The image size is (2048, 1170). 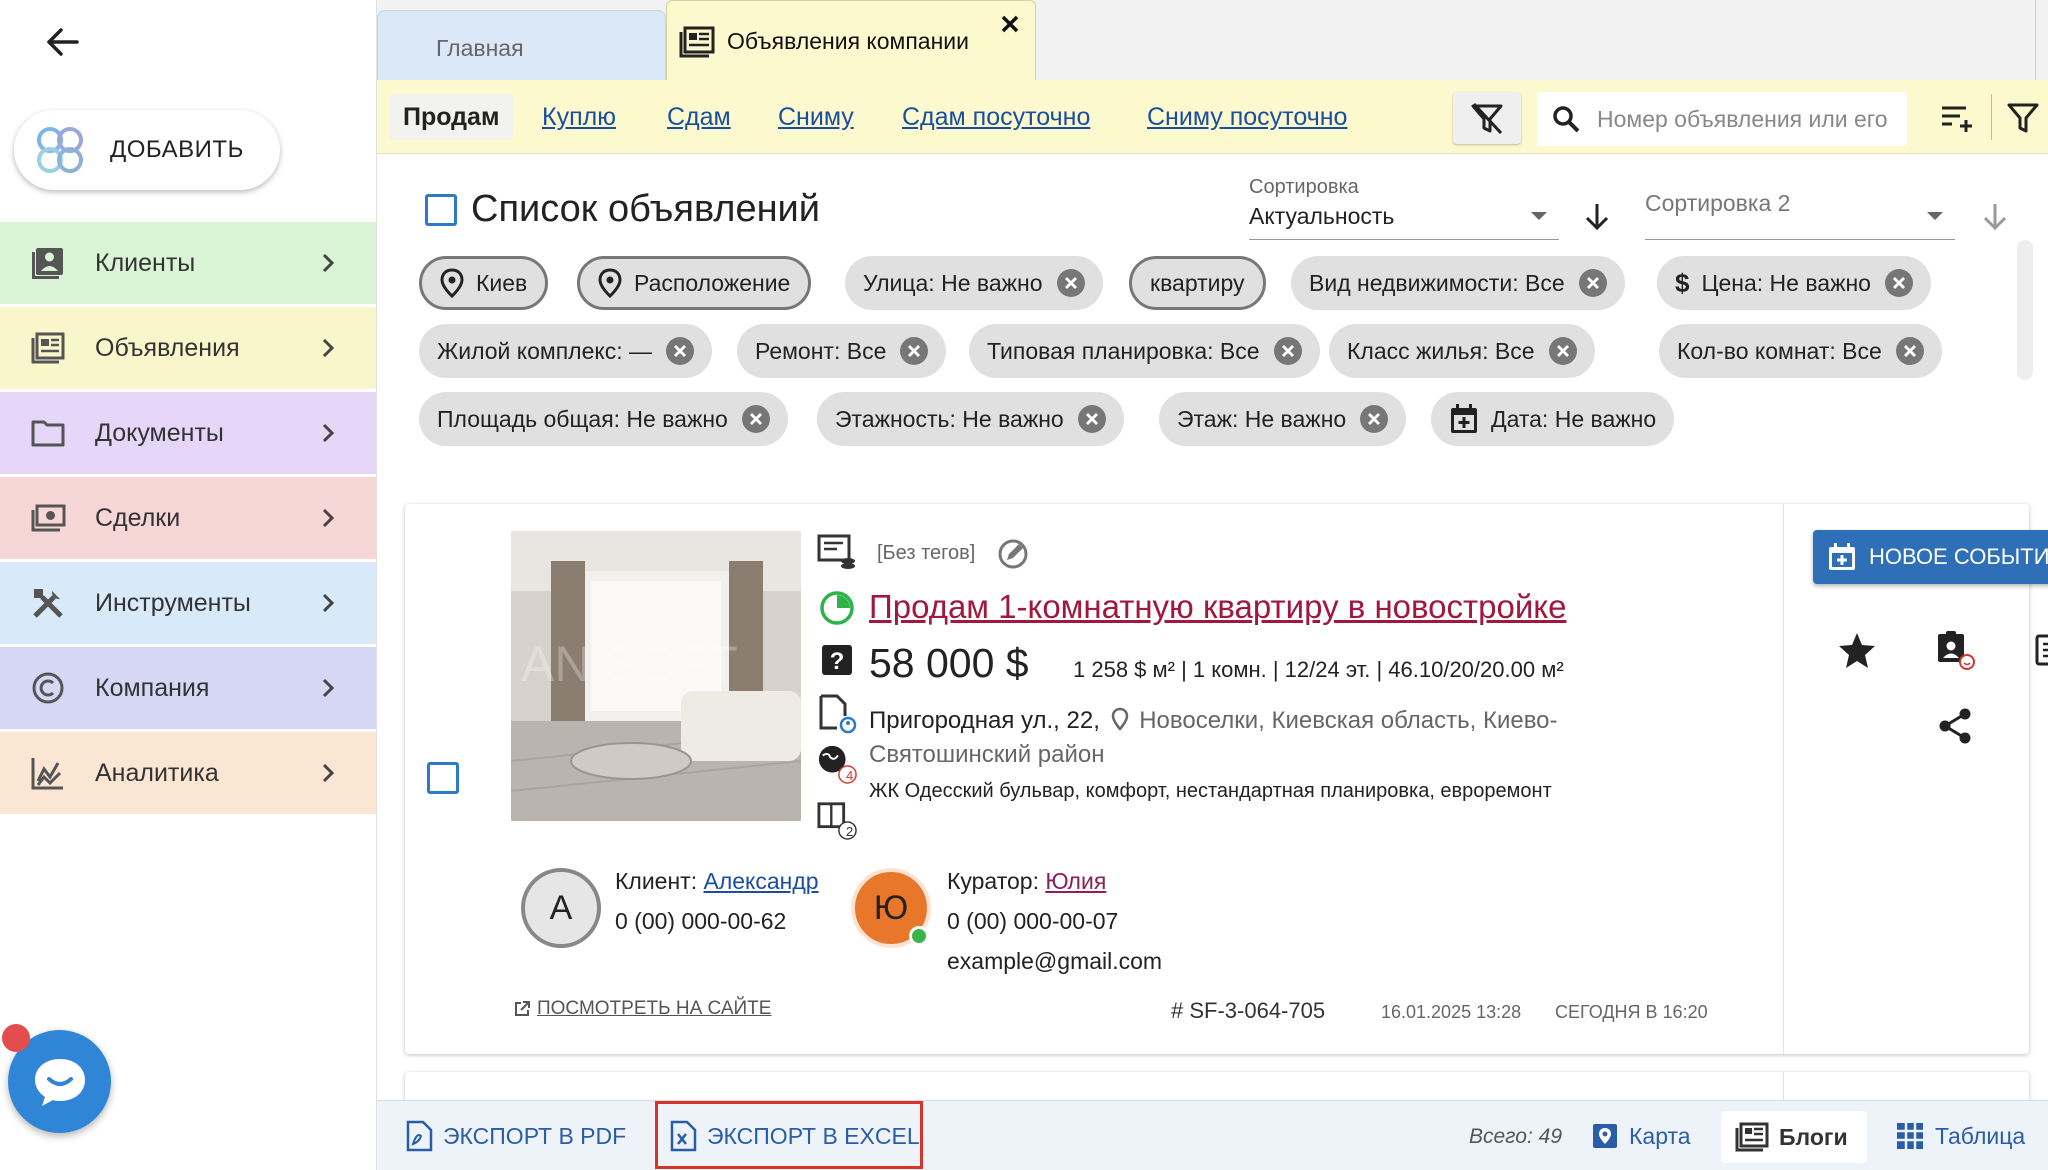 I want to click on curator-name-link: Юлия, so click(x=1075, y=881).